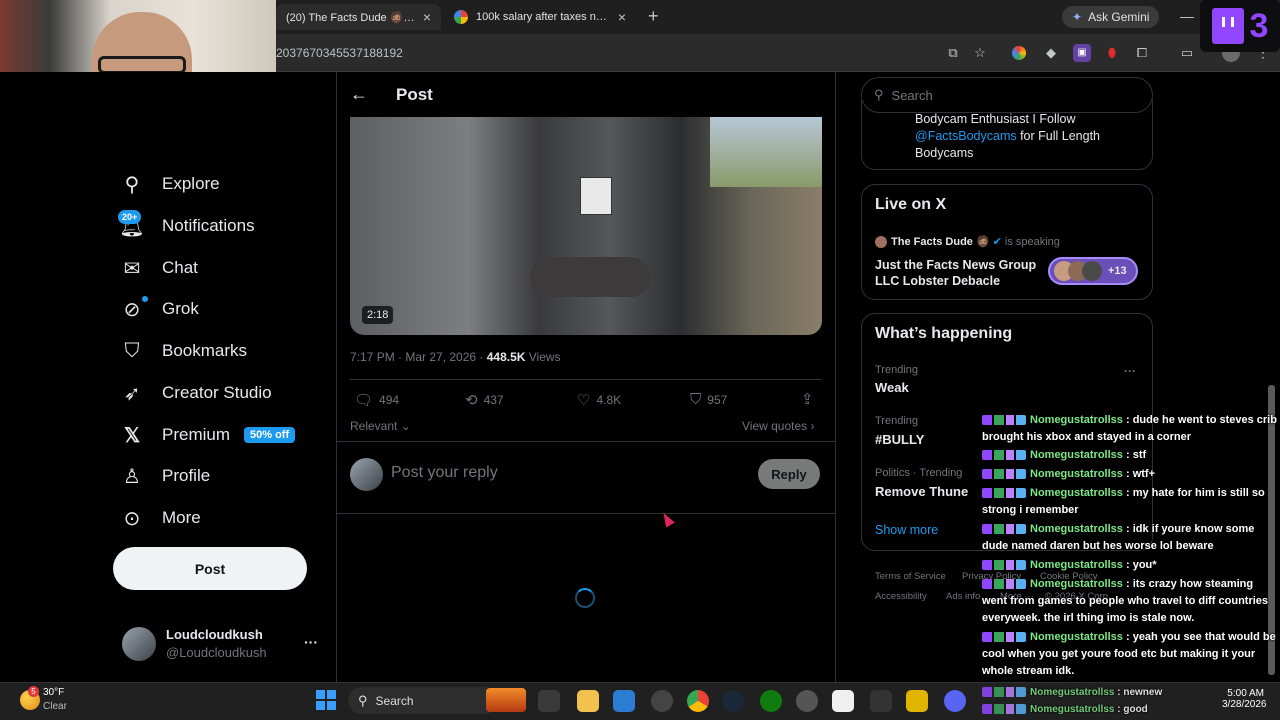  I want to click on nav-profile: ♙ Profile, so click(164, 476).